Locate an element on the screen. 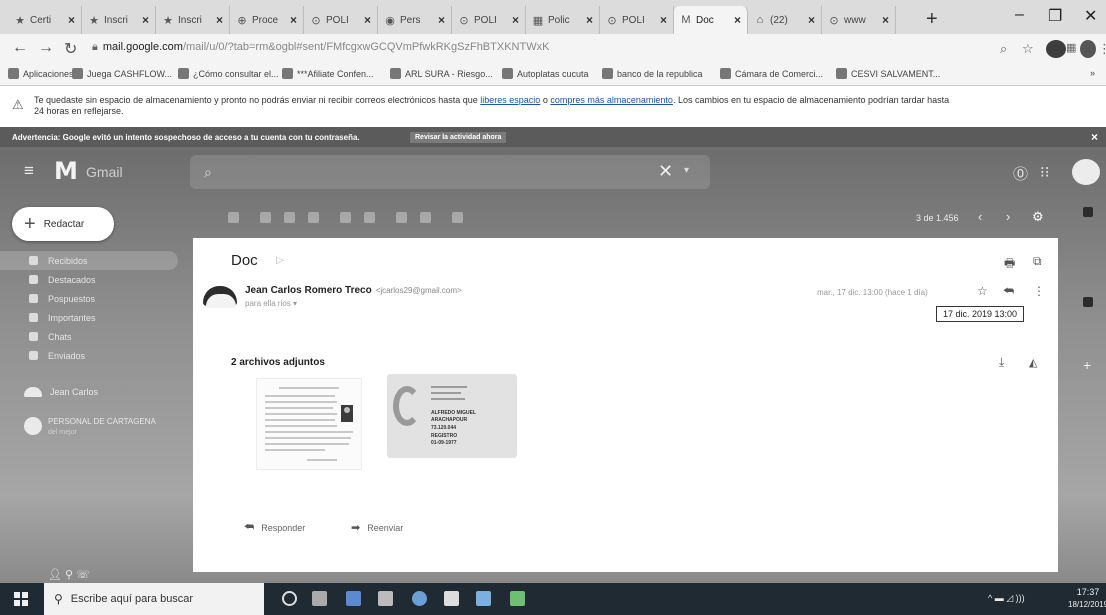 This screenshot has width=1106, height=615. save-to-drive-icon: ◭ is located at coordinates (1033, 362).